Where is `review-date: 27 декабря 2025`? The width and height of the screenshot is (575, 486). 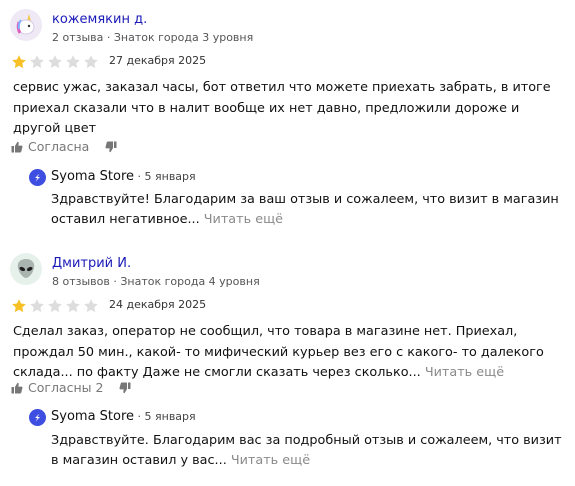
review-date: 27 декабря 2025 is located at coordinates (158, 60).